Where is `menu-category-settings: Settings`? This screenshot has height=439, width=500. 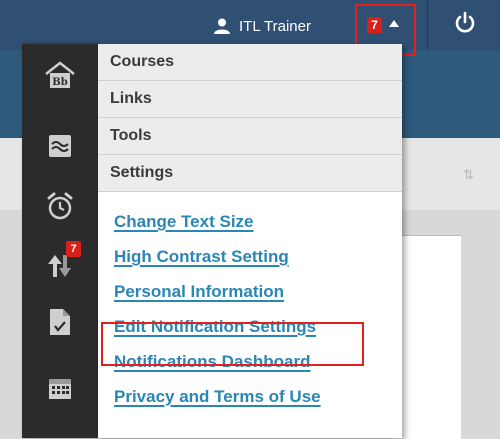 menu-category-settings: Settings is located at coordinates (250, 173).